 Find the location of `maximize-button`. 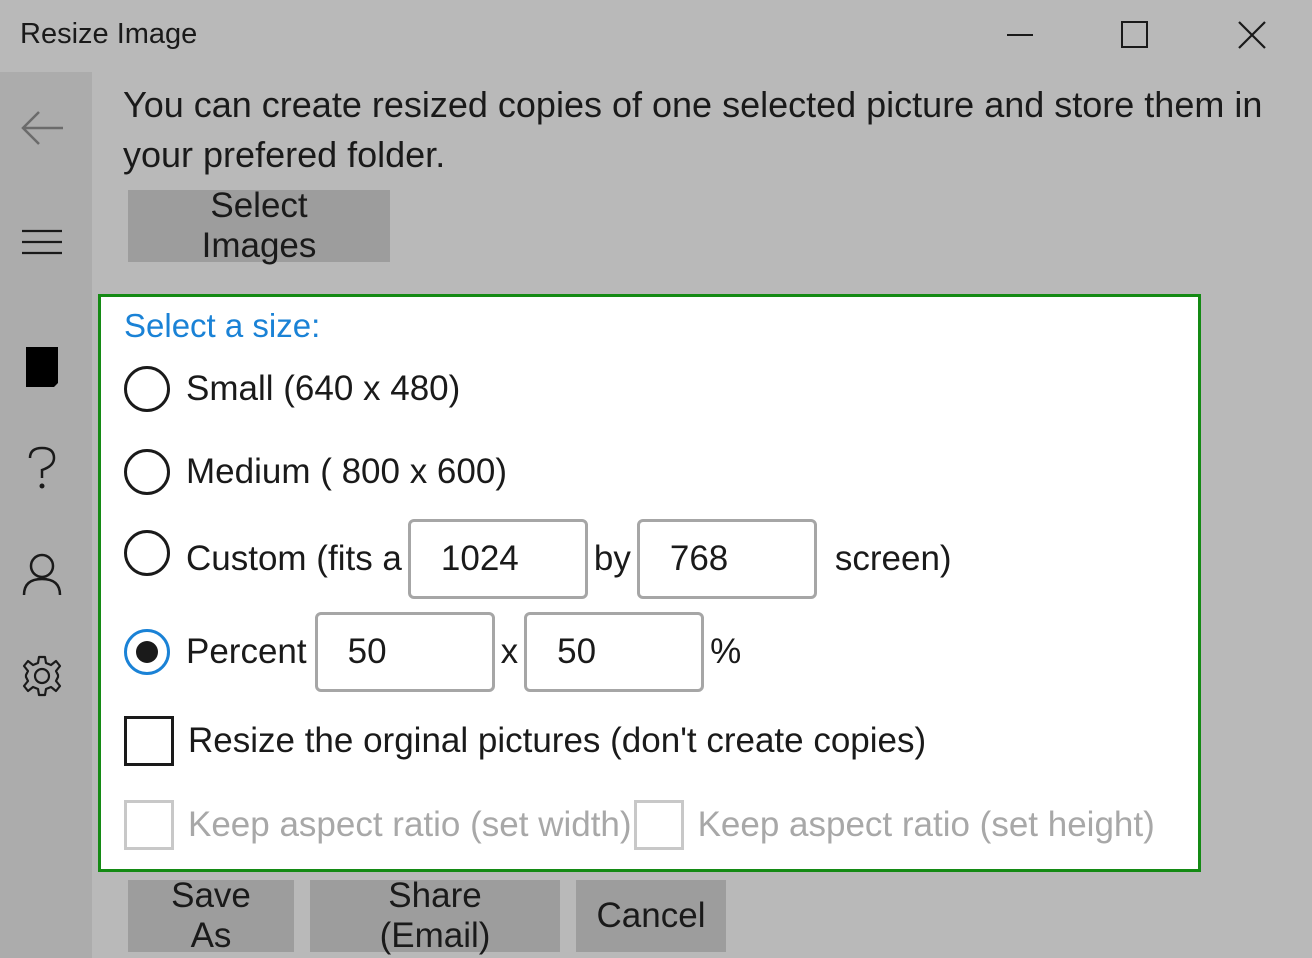

maximize-button is located at coordinates (1135, 35).